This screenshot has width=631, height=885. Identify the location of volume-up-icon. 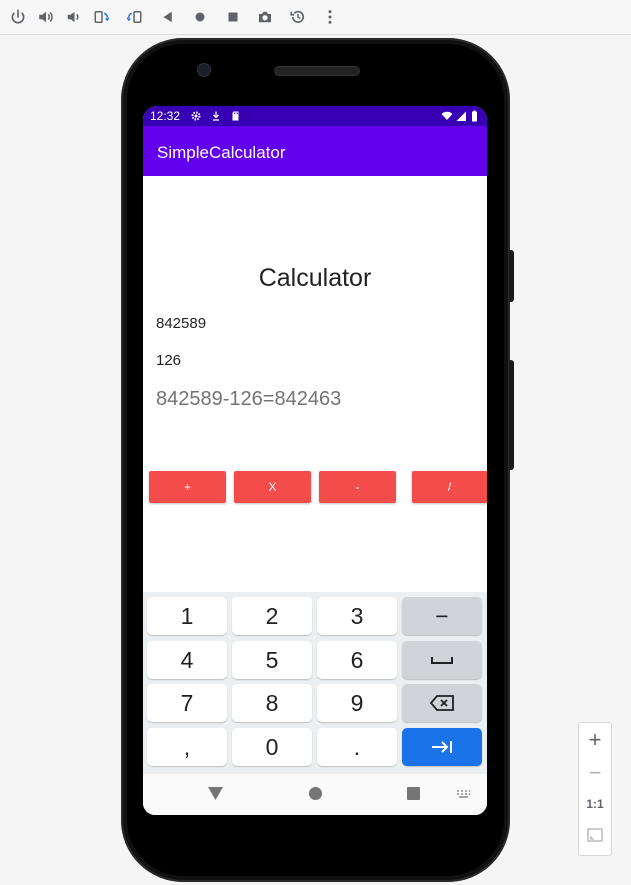
(46, 17).